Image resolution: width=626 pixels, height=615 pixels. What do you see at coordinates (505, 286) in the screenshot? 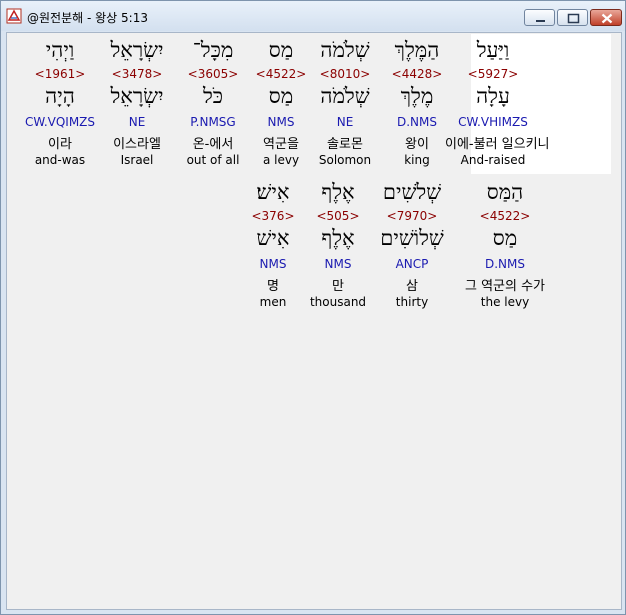
I see `korean-gloss: 그 역군의 수가` at bounding box center [505, 286].